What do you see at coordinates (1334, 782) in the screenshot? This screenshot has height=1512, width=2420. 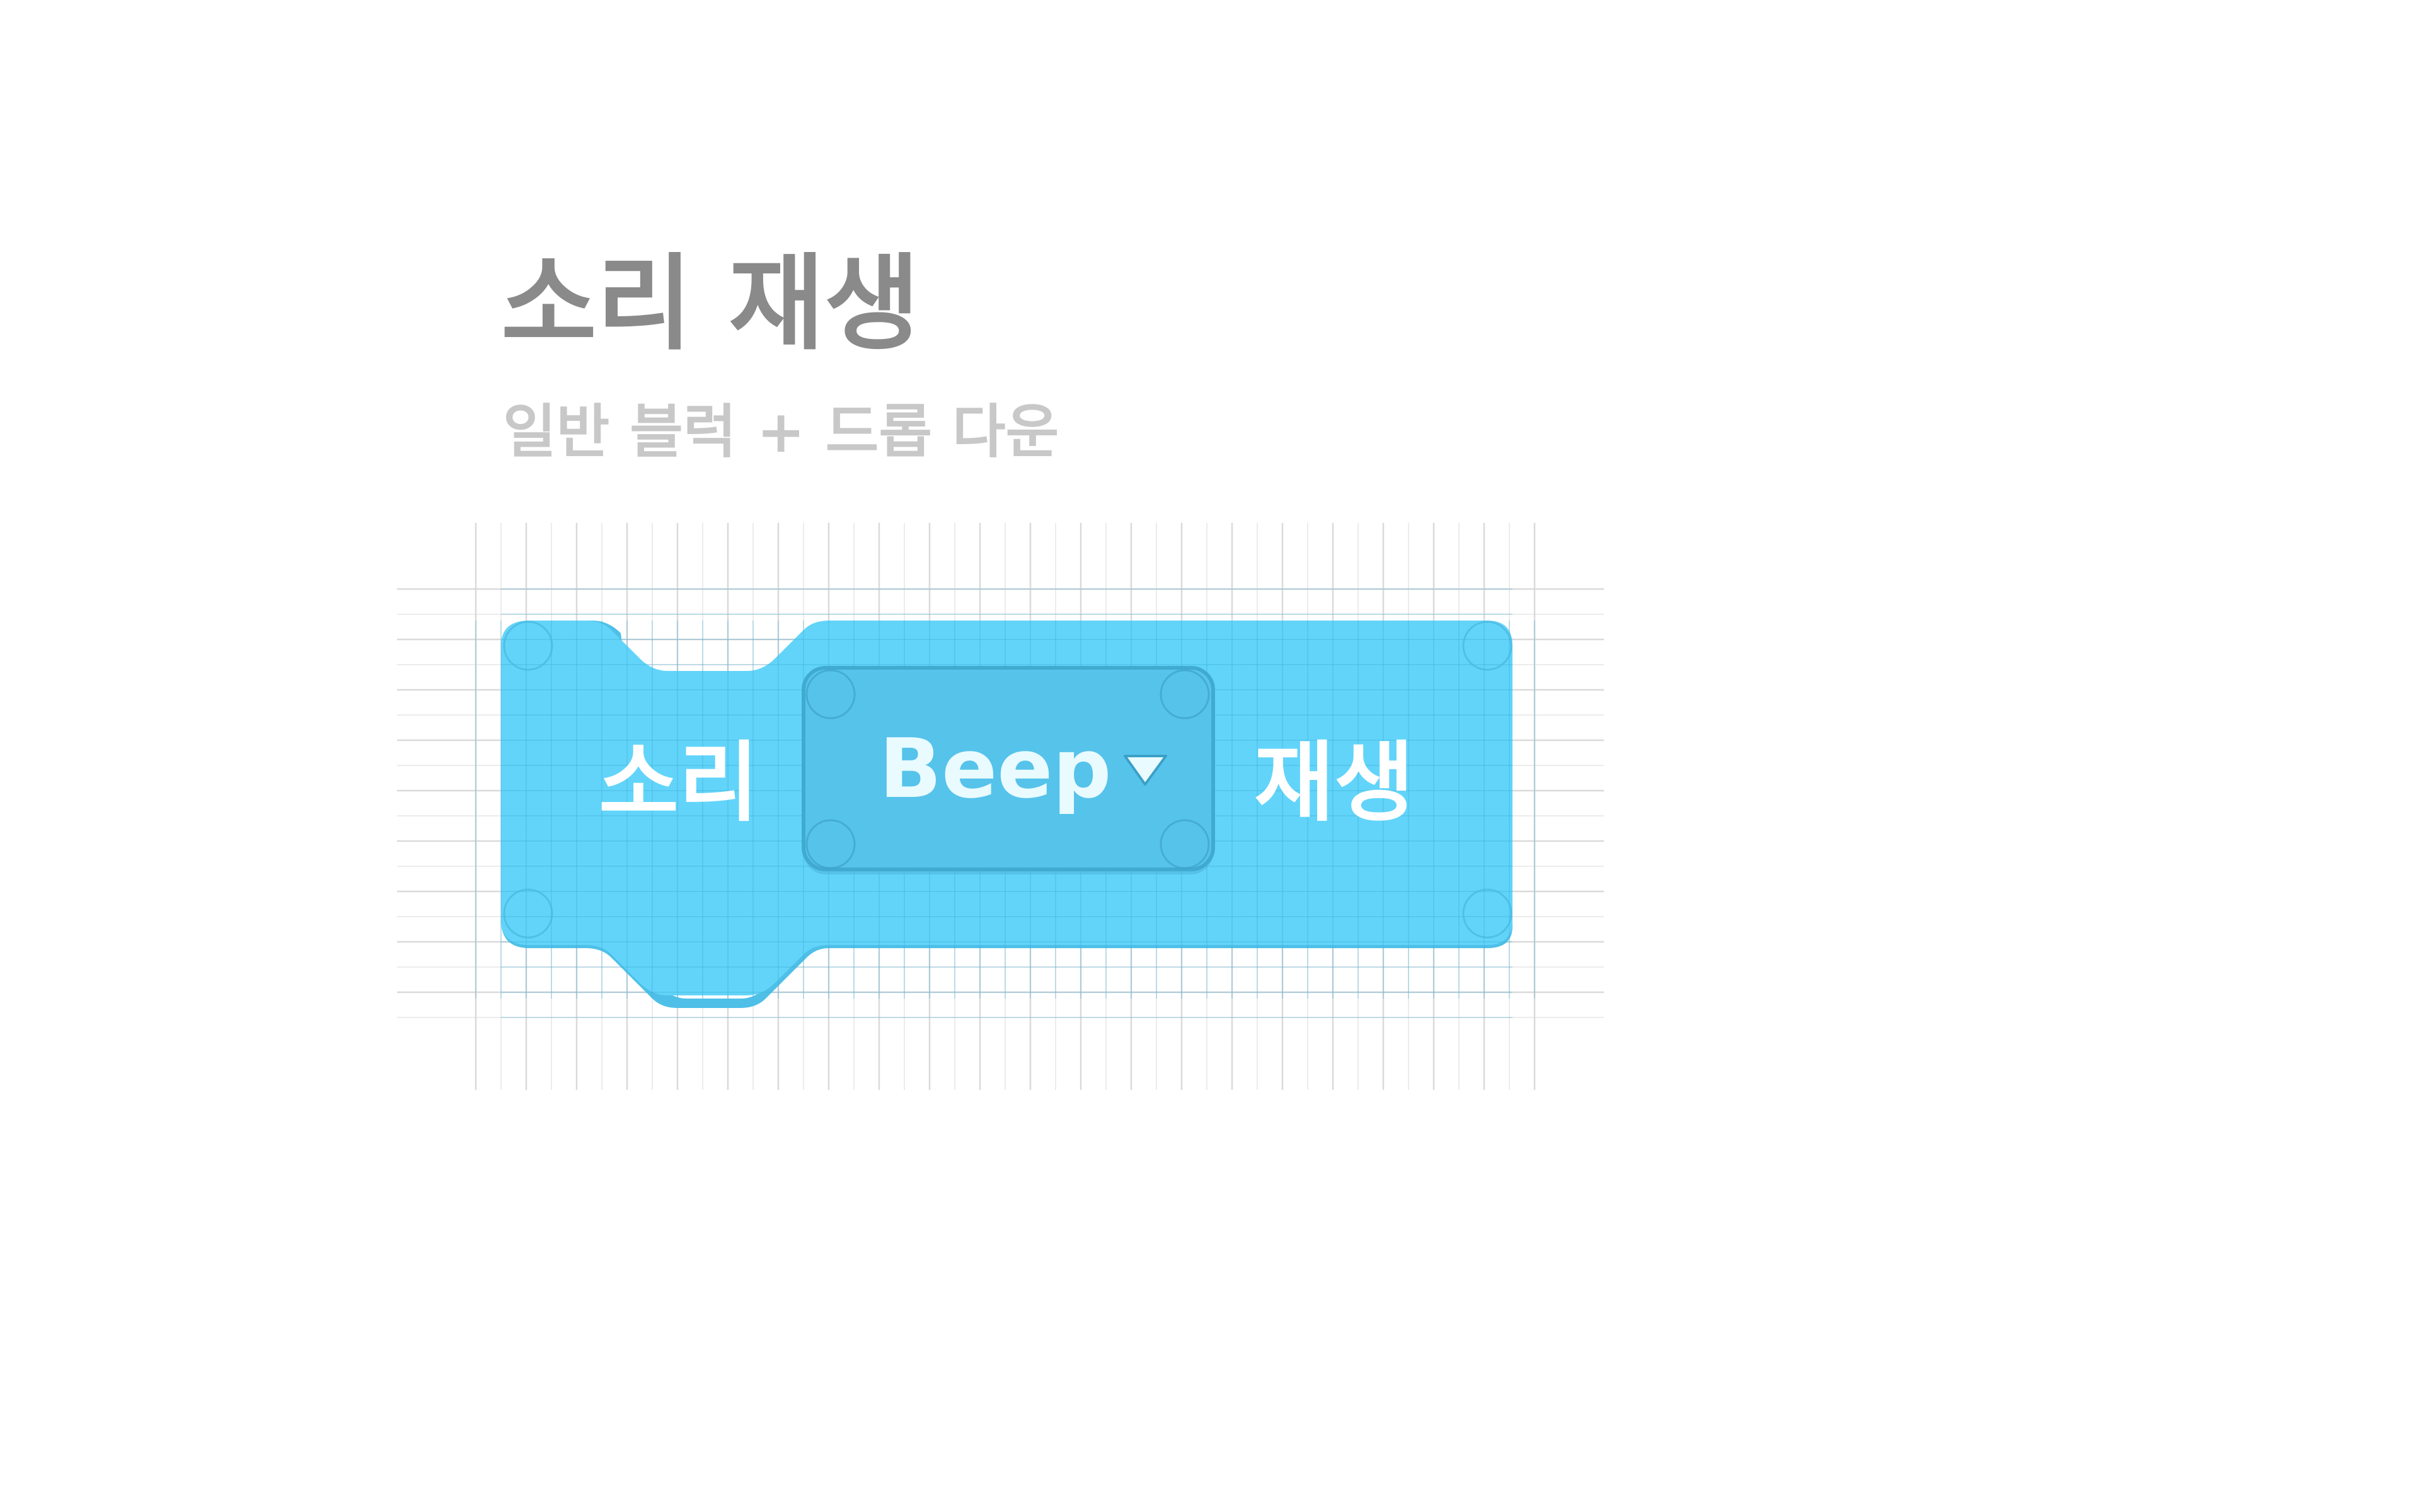 I see `block-label-right: 재생` at bounding box center [1334, 782].